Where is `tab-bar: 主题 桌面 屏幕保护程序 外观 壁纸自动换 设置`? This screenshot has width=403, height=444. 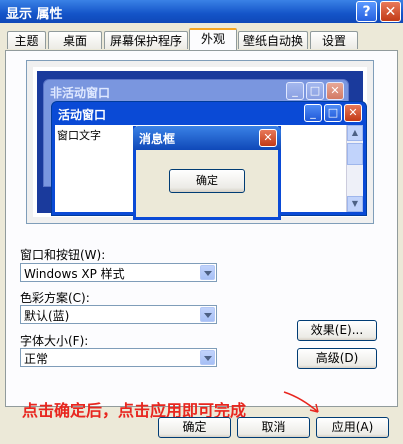
tab-bar: 主题 桌面 屏幕保护程序 外观 壁纸自动换 设置 is located at coordinates (202, 39).